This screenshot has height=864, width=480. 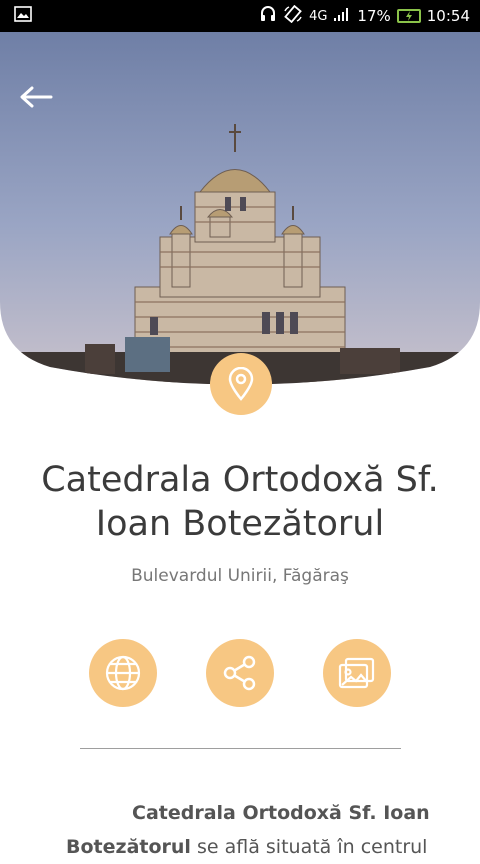 I want to click on place-title: Catedrala Ortodoxă Sf. Ioan Botezătorul, so click(x=240, y=502).